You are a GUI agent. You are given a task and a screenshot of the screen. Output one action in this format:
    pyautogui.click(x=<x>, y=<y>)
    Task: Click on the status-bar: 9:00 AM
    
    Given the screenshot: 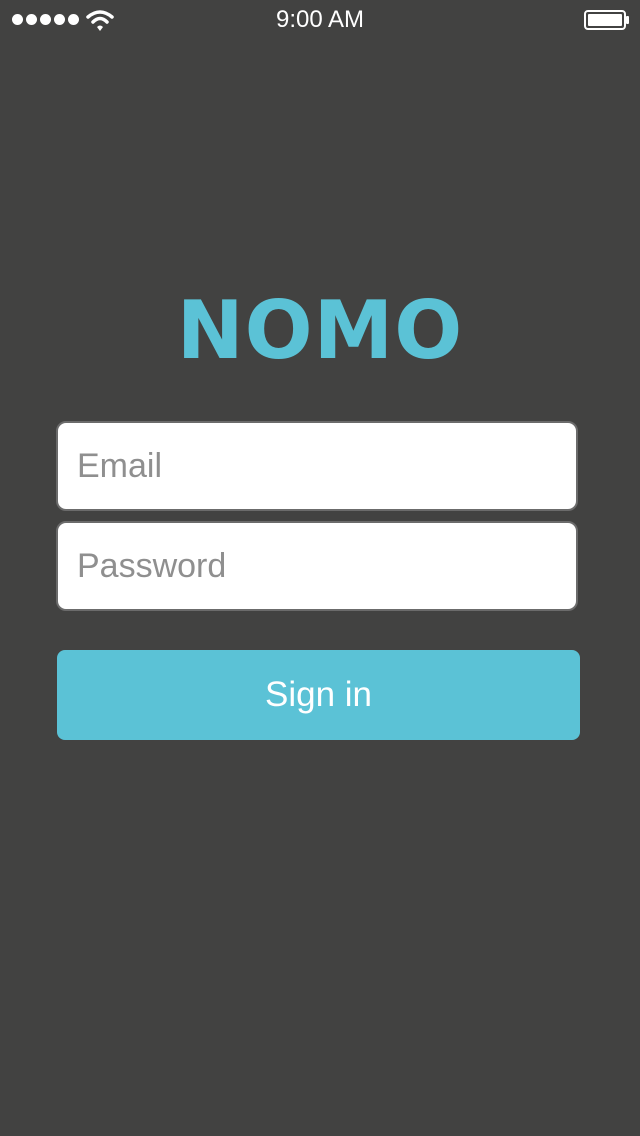 What is the action you would take?
    pyautogui.click(x=320, y=20)
    